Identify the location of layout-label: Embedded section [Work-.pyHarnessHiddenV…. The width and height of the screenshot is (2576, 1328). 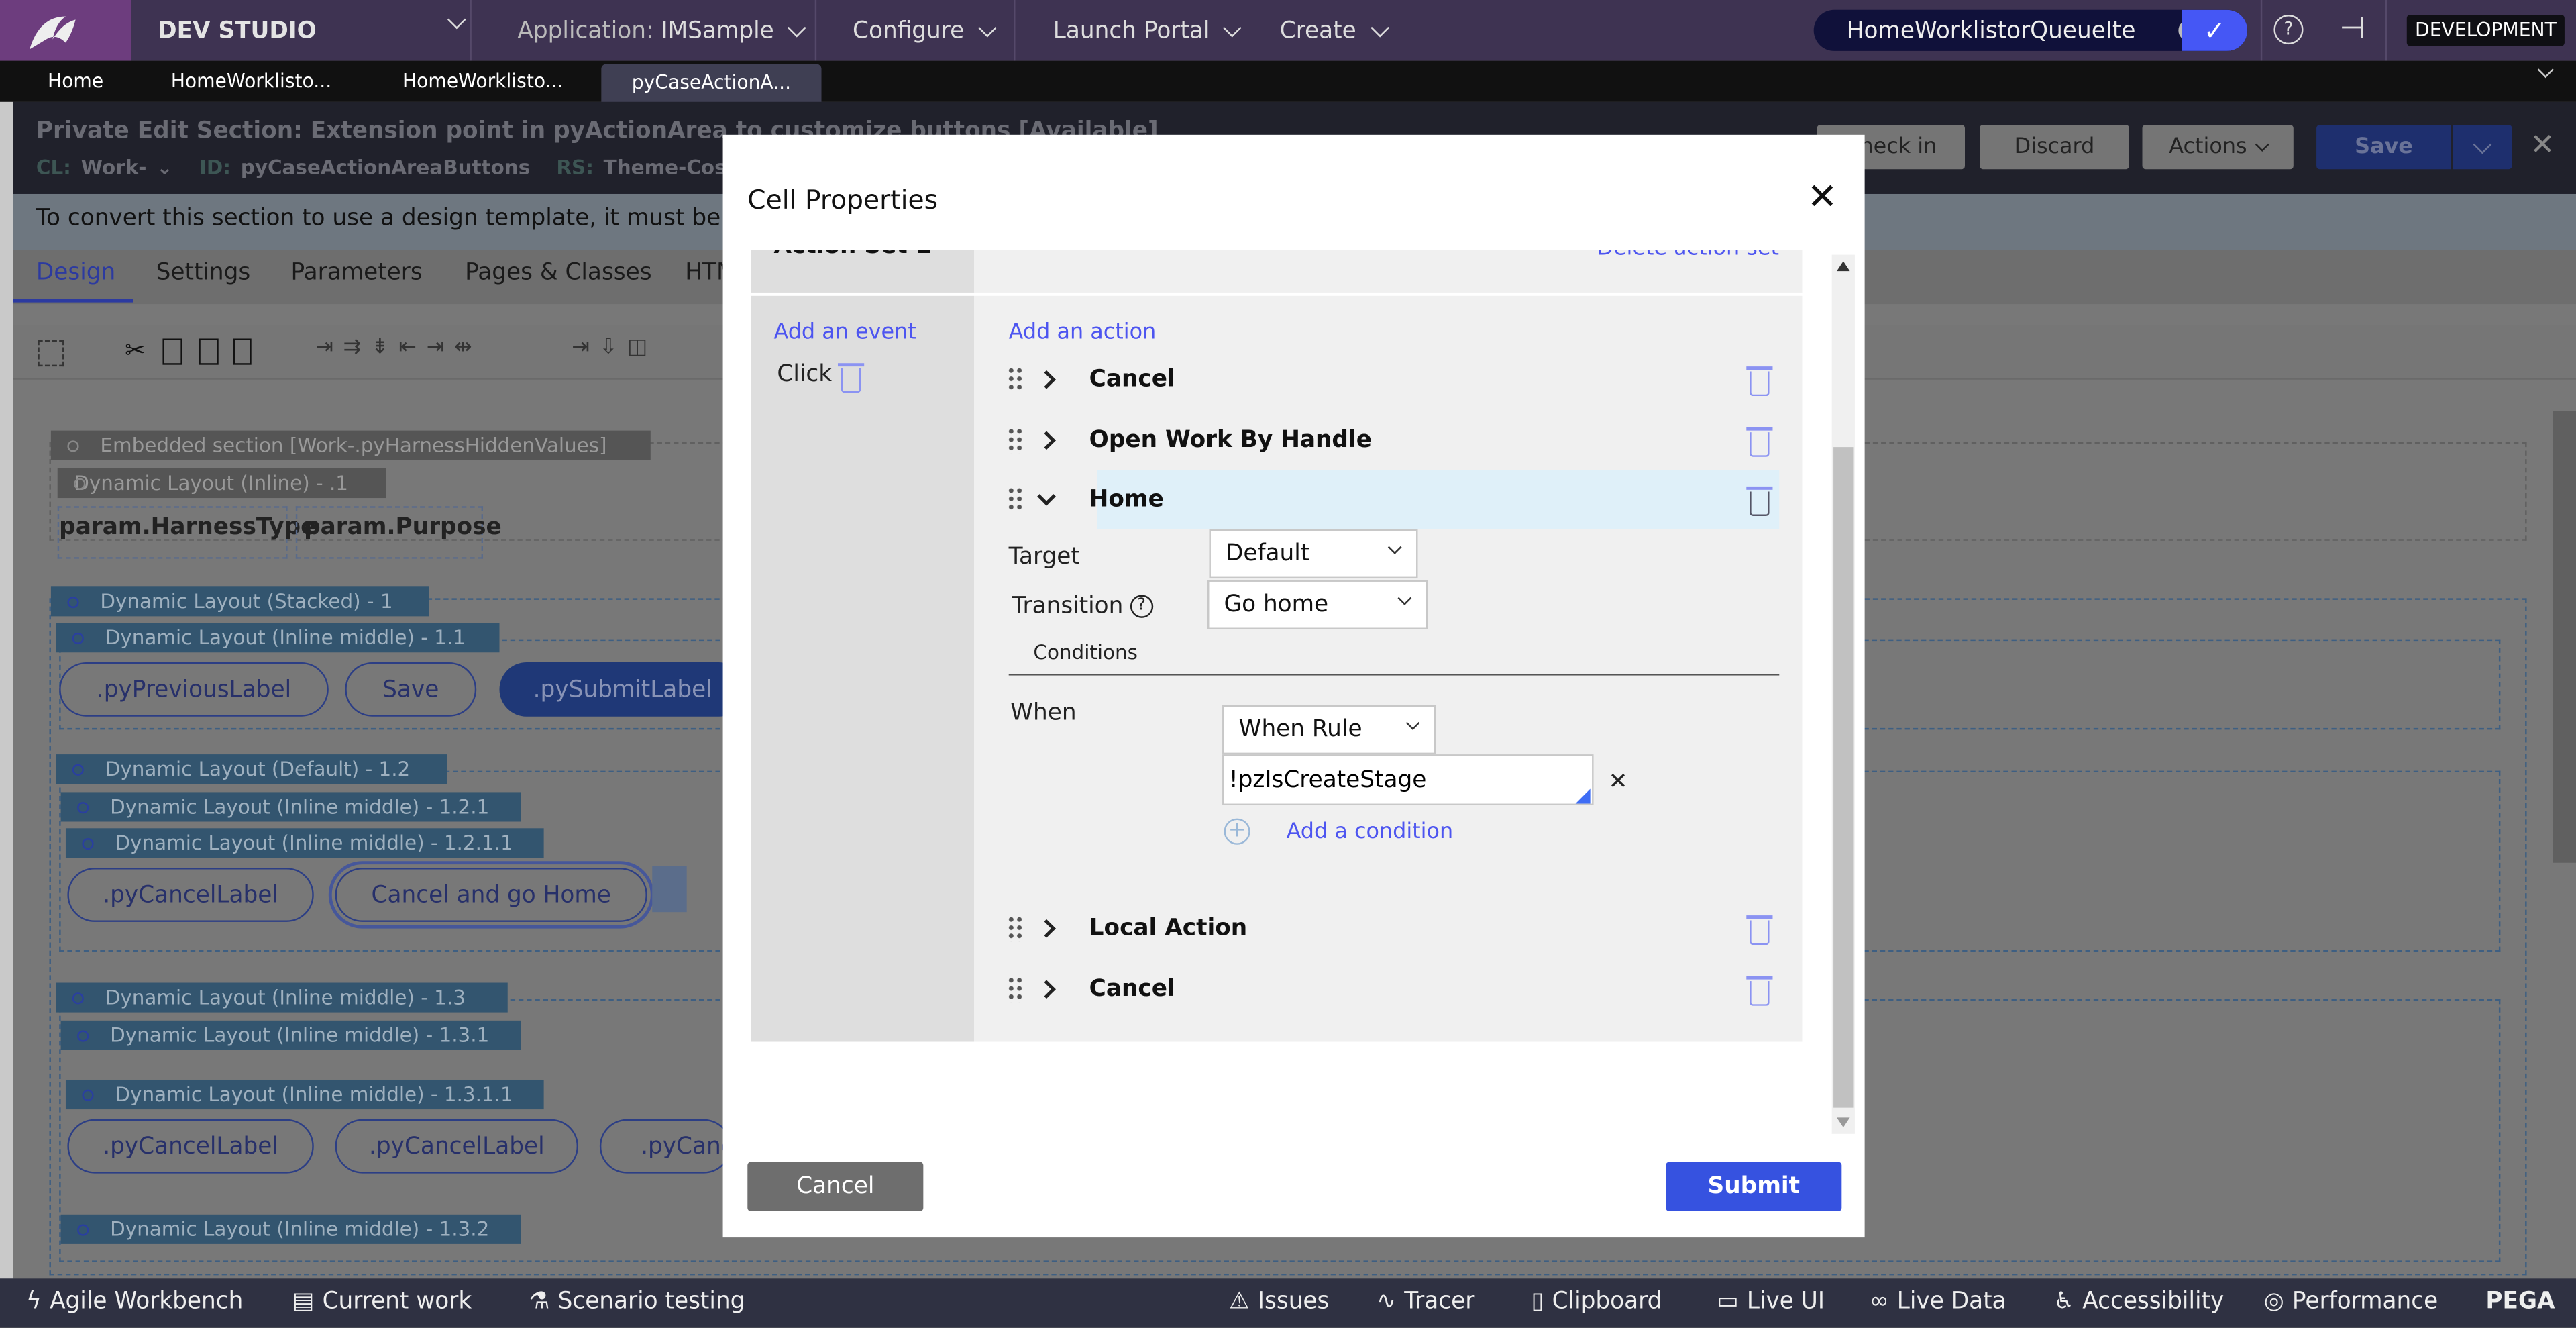
(350, 445).